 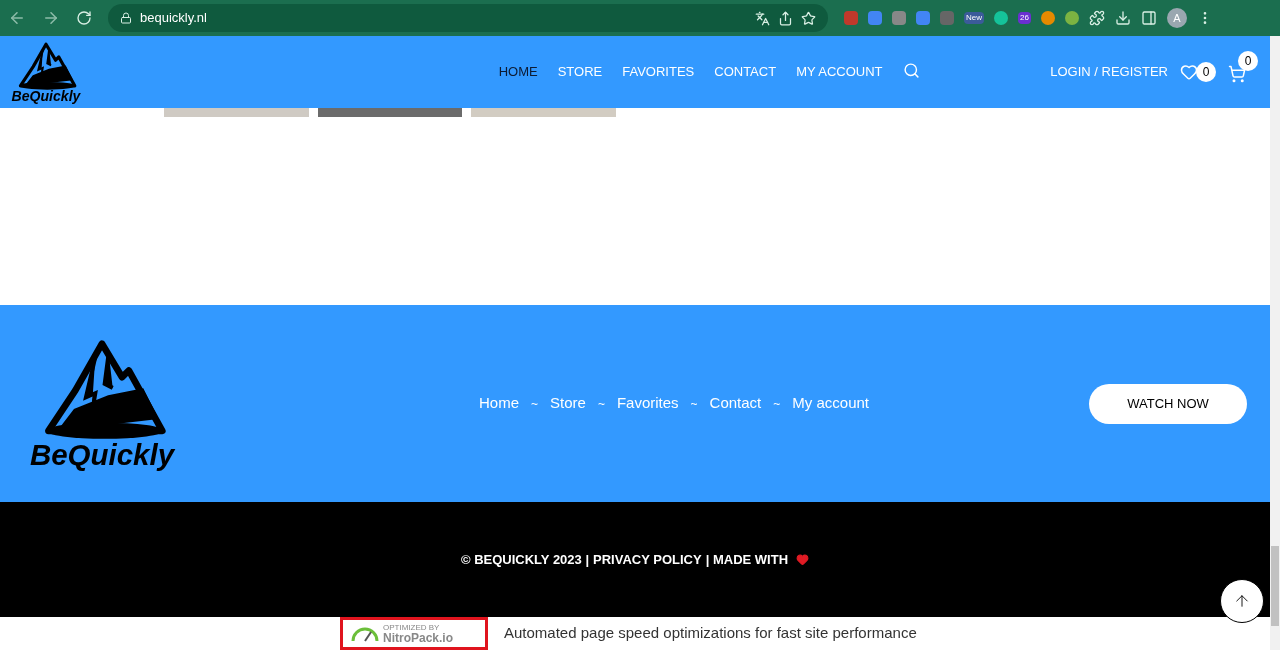 I want to click on scroll-to-top-button, so click(x=1242, y=601).